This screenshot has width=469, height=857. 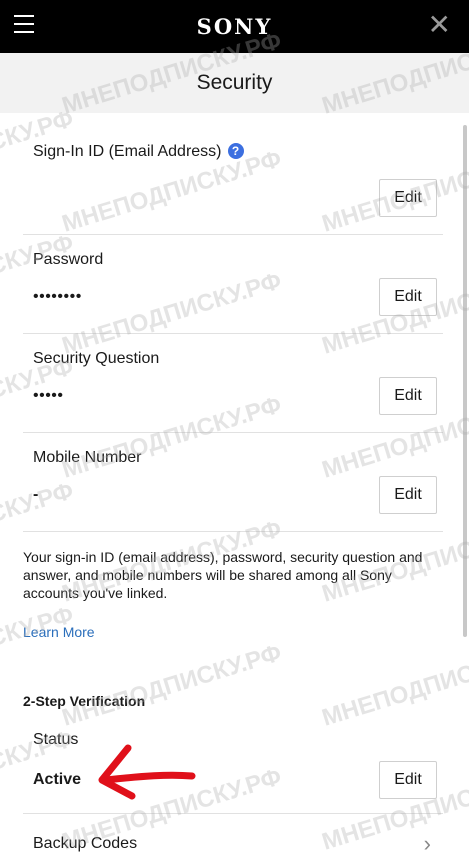 I want to click on security-question-label: Security Question, so click(x=96, y=358).